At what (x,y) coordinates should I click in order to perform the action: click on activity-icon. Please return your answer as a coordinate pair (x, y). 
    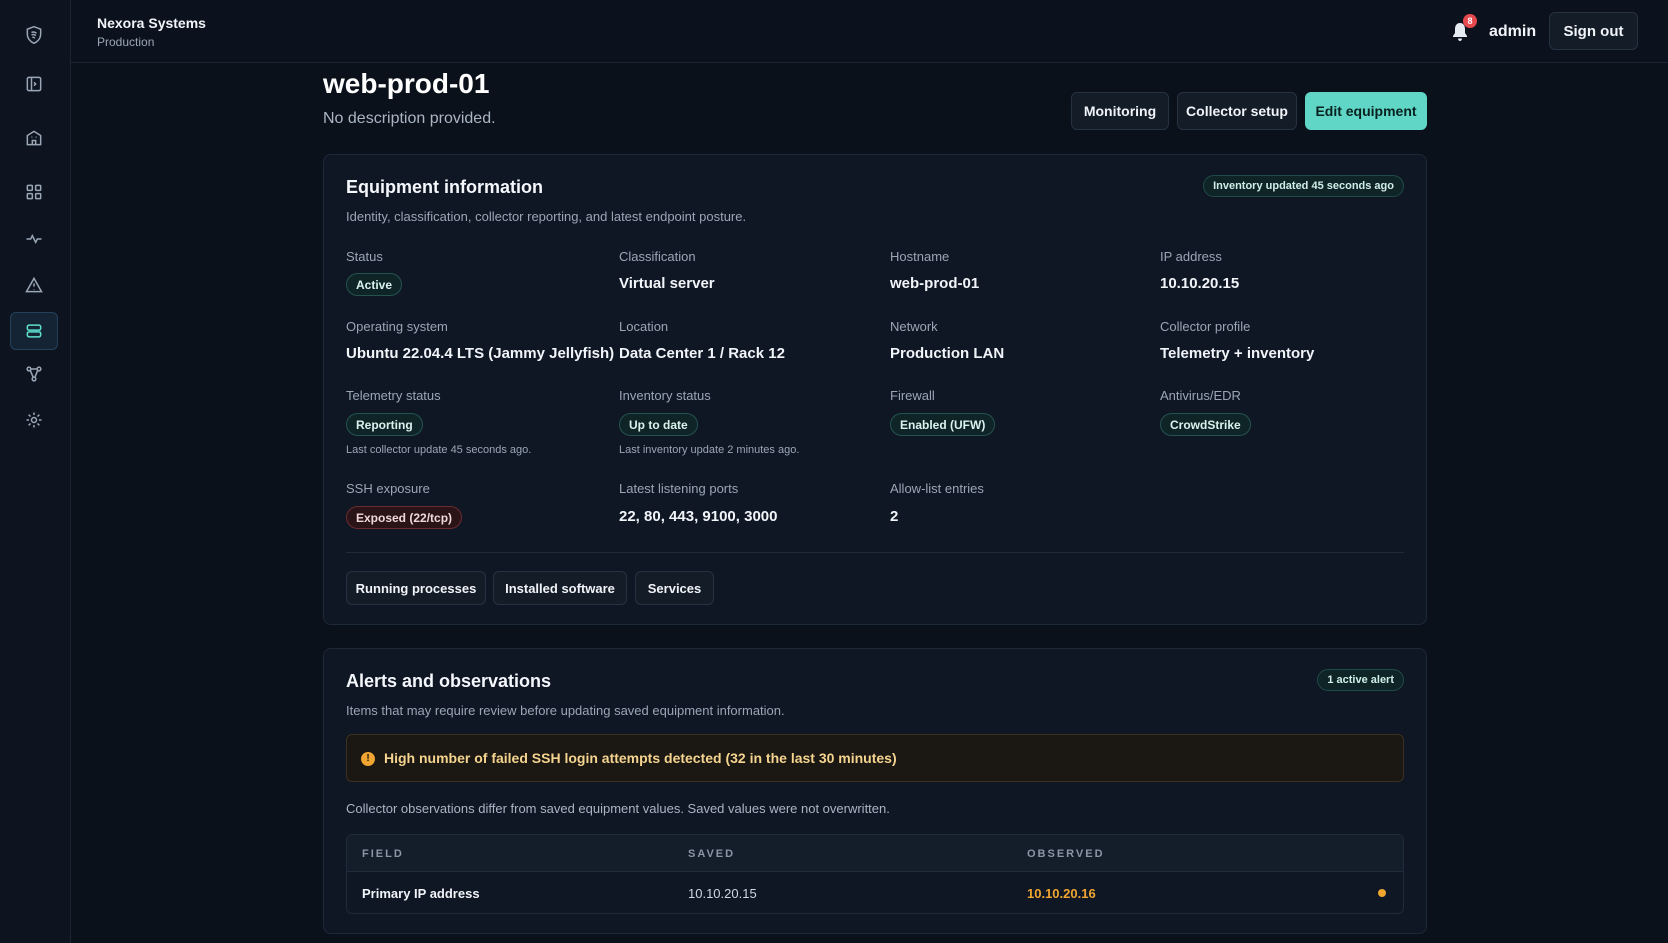
    Looking at the image, I should click on (34, 239).